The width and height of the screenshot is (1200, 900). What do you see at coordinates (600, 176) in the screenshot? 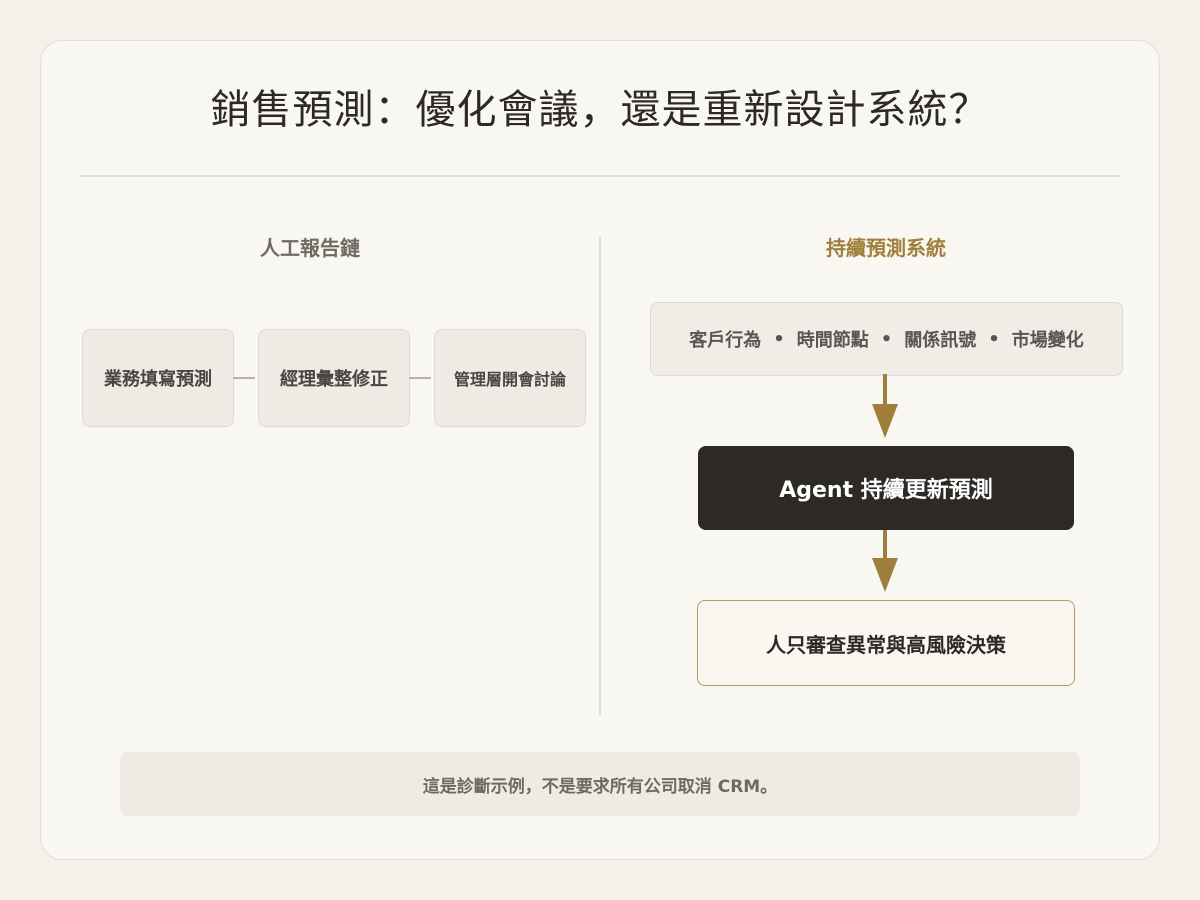
I see `title-divider` at bounding box center [600, 176].